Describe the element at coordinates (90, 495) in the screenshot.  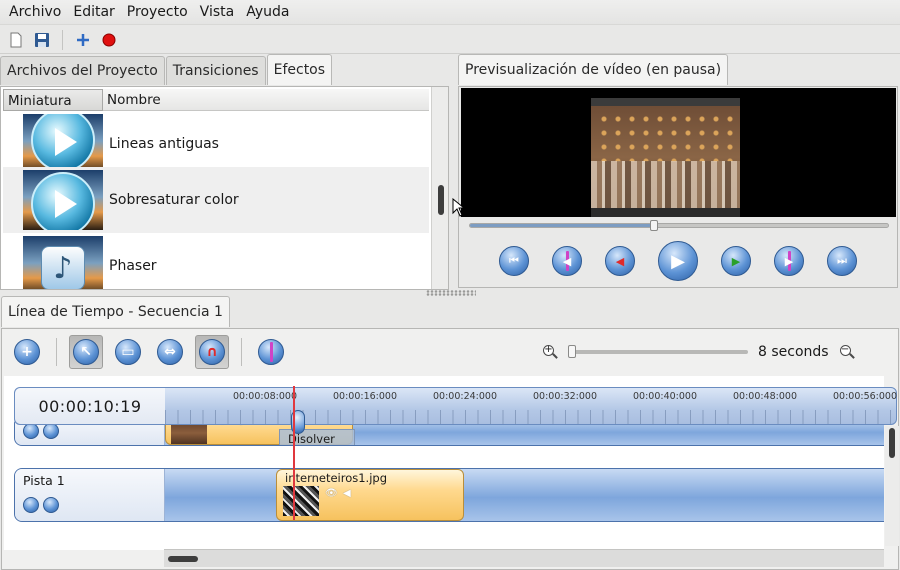
I see `track-header: Pista 1` at that location.